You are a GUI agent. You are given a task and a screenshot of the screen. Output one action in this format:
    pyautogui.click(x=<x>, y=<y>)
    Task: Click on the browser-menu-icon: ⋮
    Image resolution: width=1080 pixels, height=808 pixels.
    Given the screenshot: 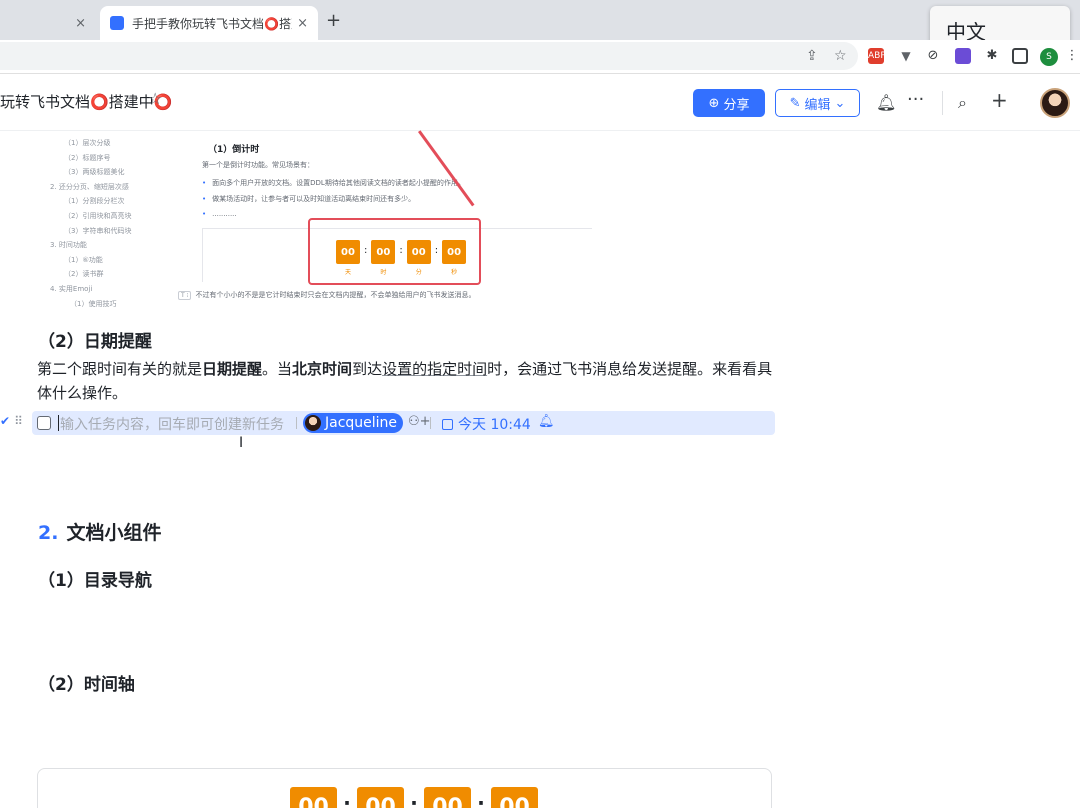 What is the action you would take?
    pyautogui.click(x=1072, y=56)
    